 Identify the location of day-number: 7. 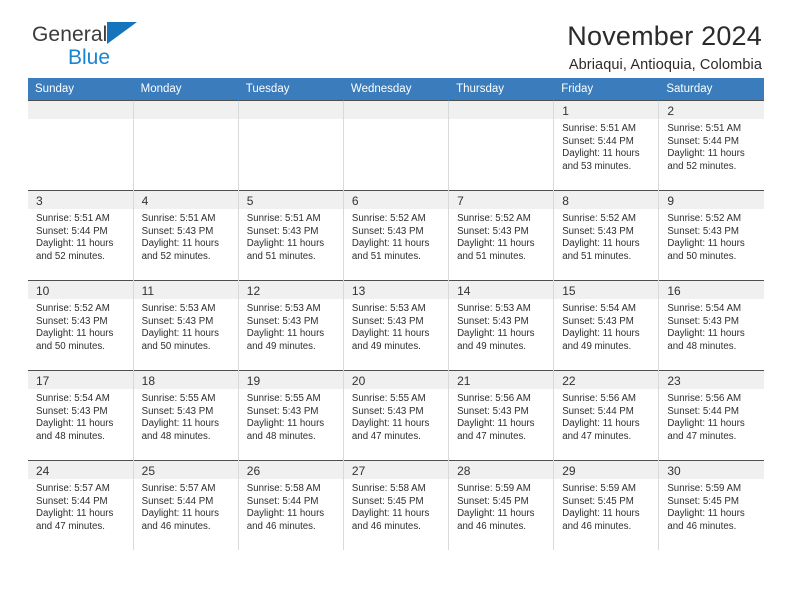
(501, 200).